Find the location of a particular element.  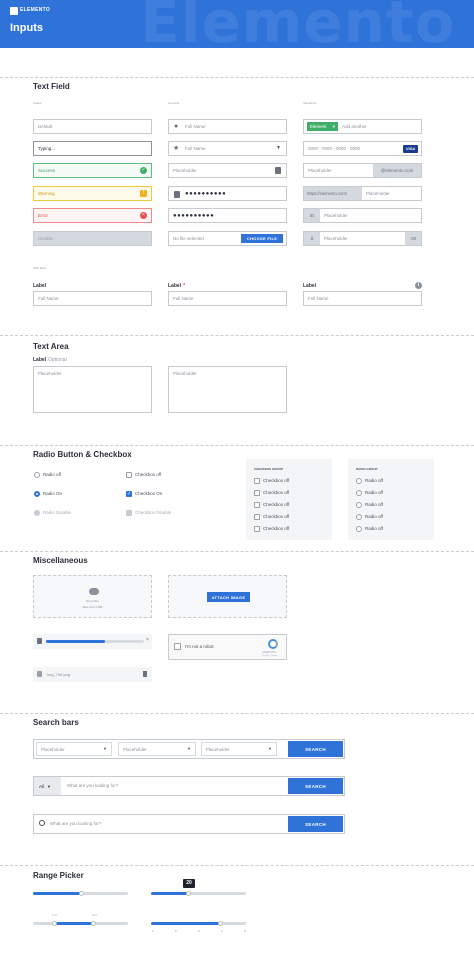

recaptcha-checkbox is located at coordinates (177, 646).